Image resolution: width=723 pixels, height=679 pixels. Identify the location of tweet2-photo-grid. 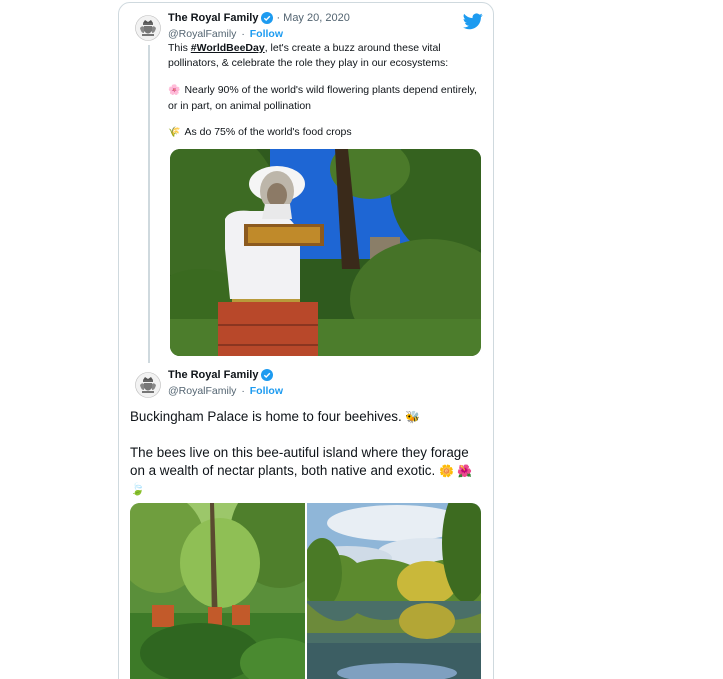
(305, 591).